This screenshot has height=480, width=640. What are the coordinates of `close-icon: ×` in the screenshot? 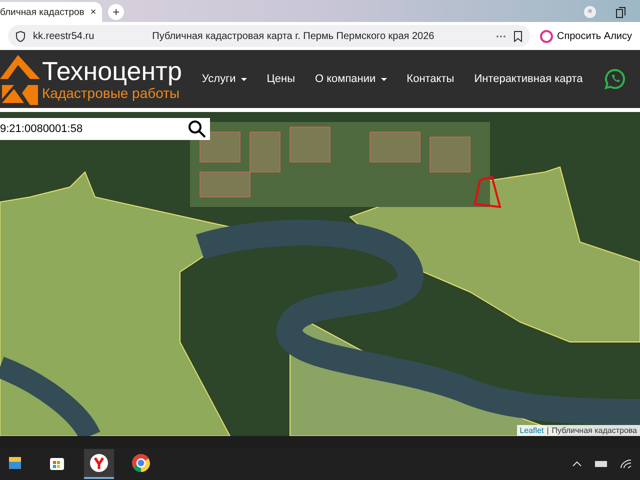 It's located at (93, 12).